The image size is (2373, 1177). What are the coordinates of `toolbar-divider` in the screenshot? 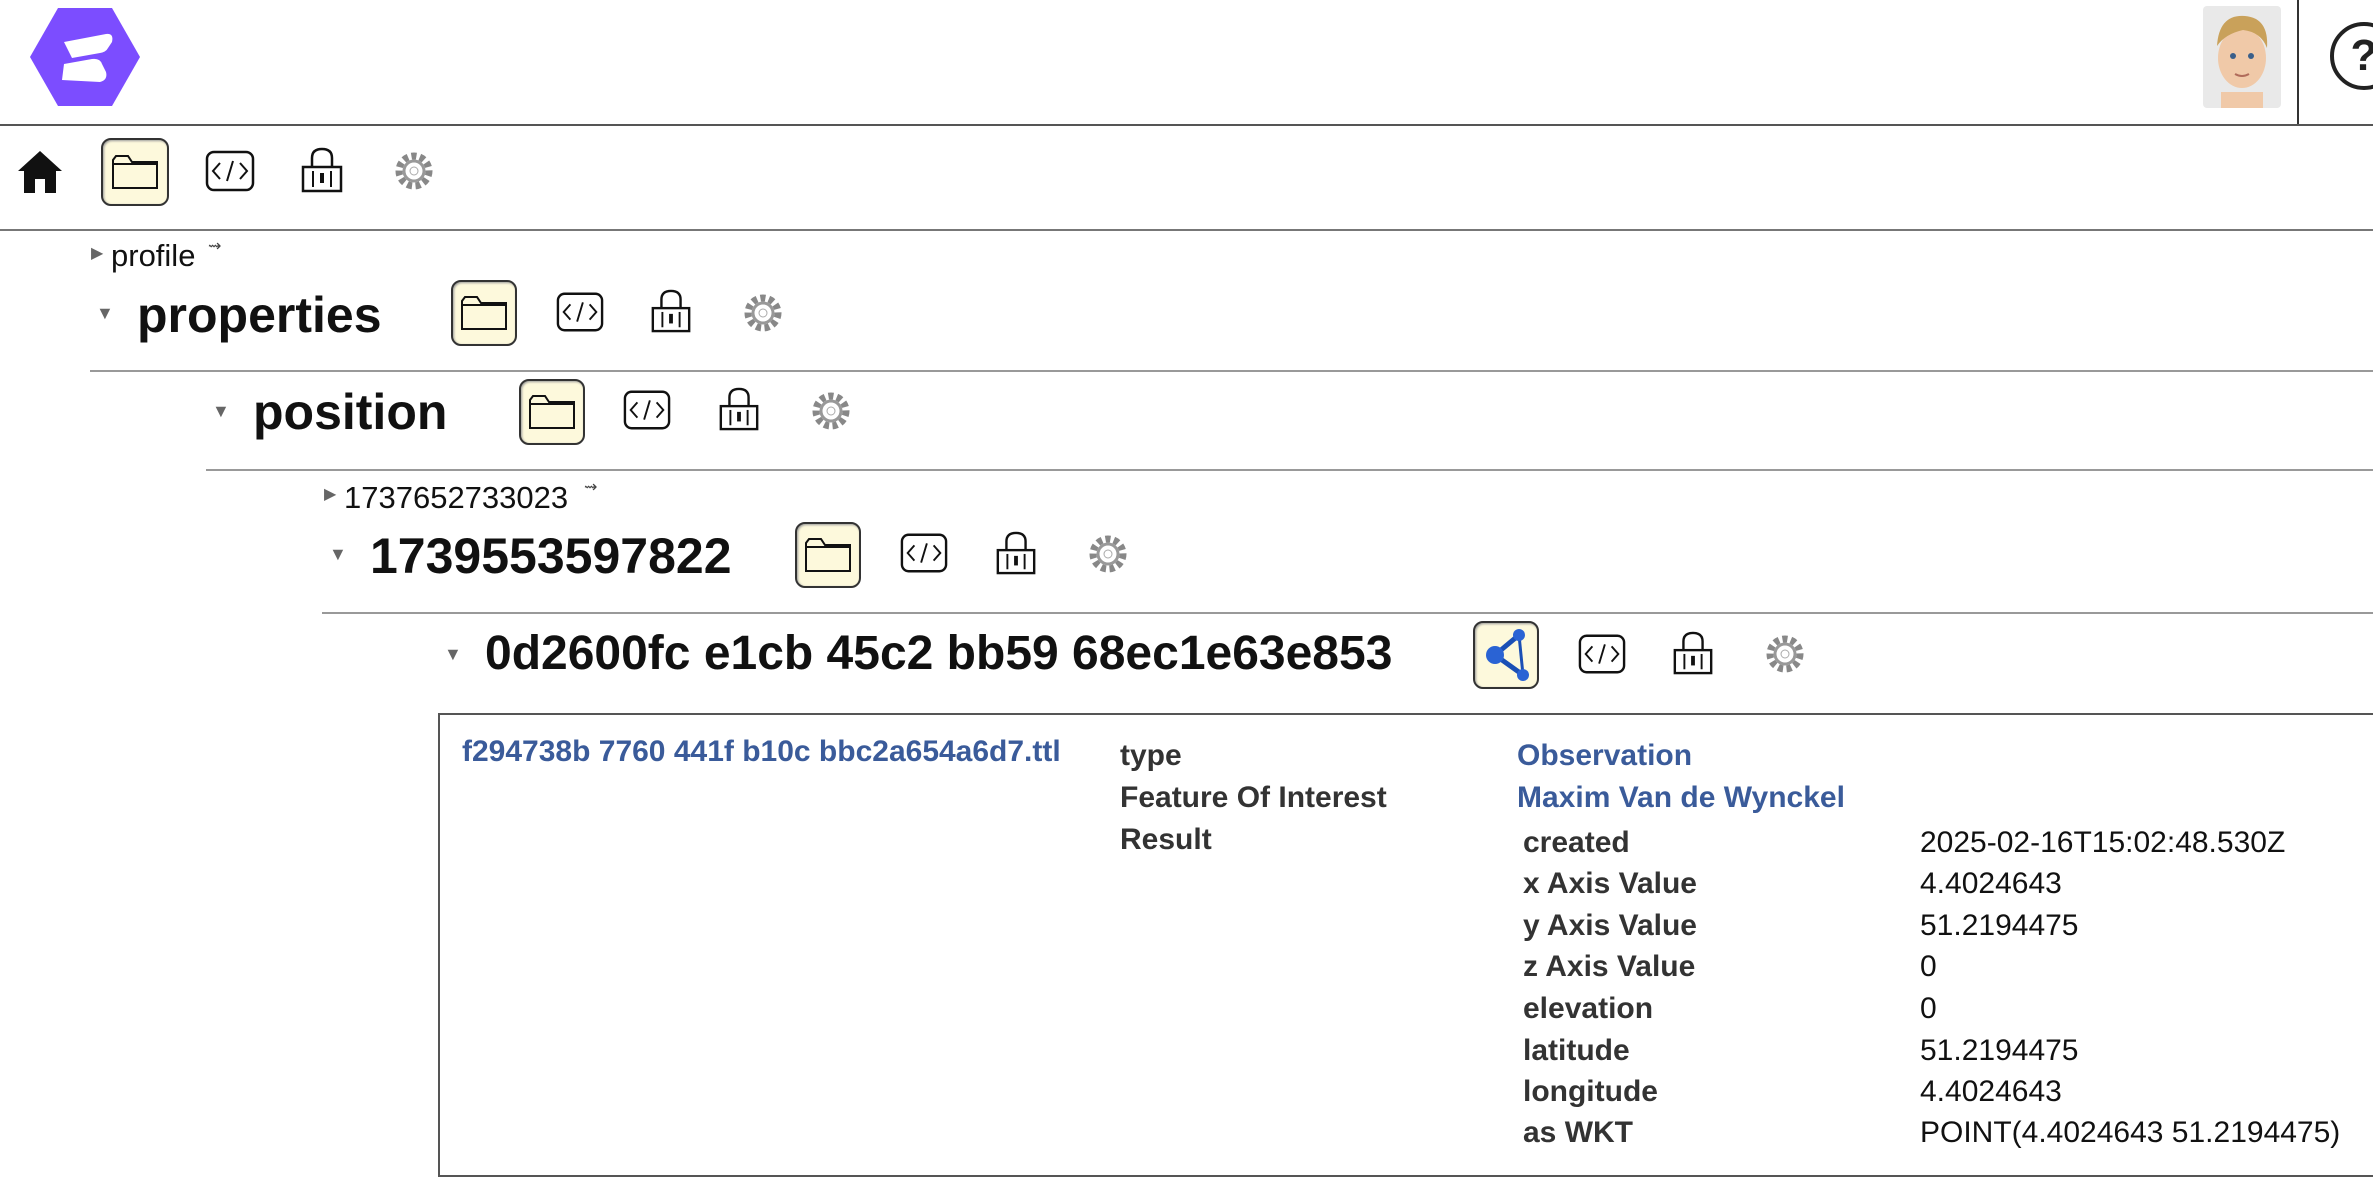 It's located at (1186, 230).